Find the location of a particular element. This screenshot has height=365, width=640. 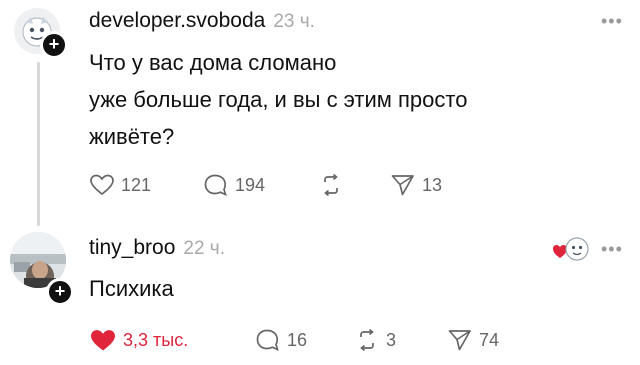

post-text-line: Что у вас дома сломано is located at coordinates (213, 62).